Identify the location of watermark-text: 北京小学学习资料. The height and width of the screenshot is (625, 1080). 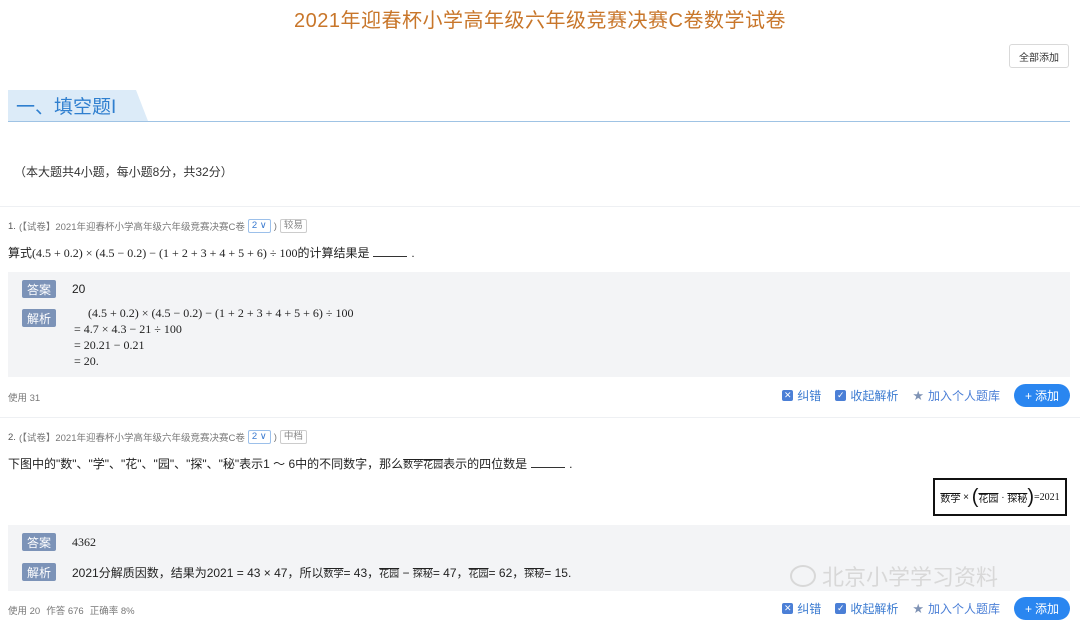
(910, 577).